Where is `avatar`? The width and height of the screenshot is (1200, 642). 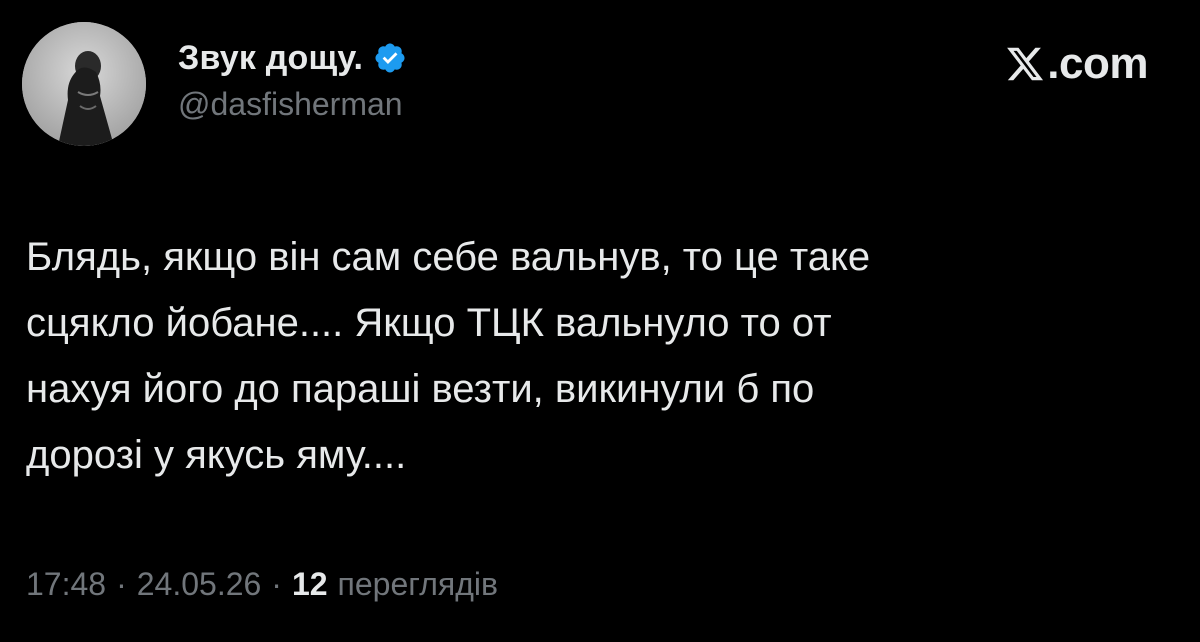
avatar is located at coordinates (84, 84).